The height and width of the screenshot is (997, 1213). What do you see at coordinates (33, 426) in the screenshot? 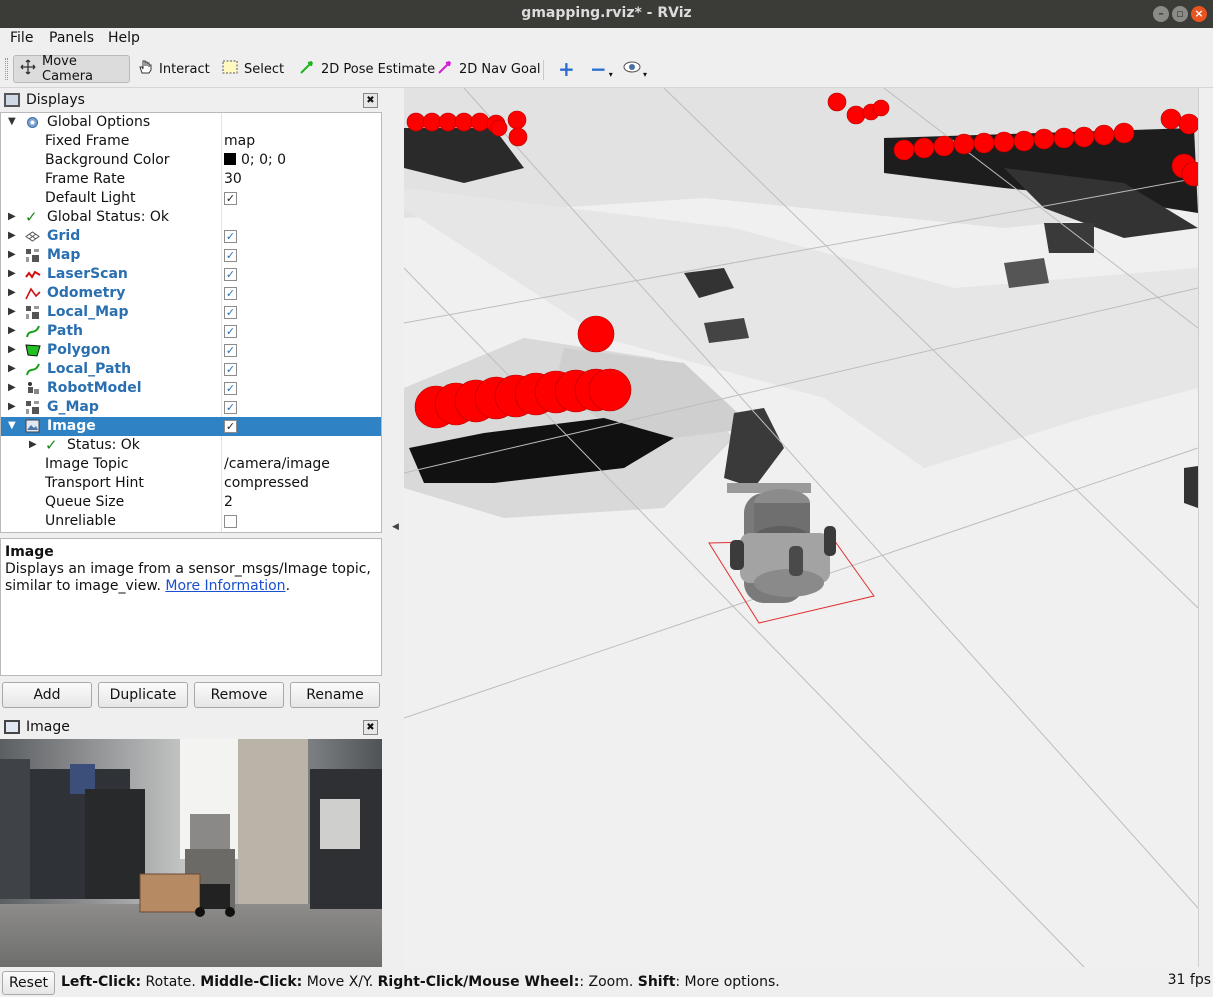
I see `image-icon` at bounding box center [33, 426].